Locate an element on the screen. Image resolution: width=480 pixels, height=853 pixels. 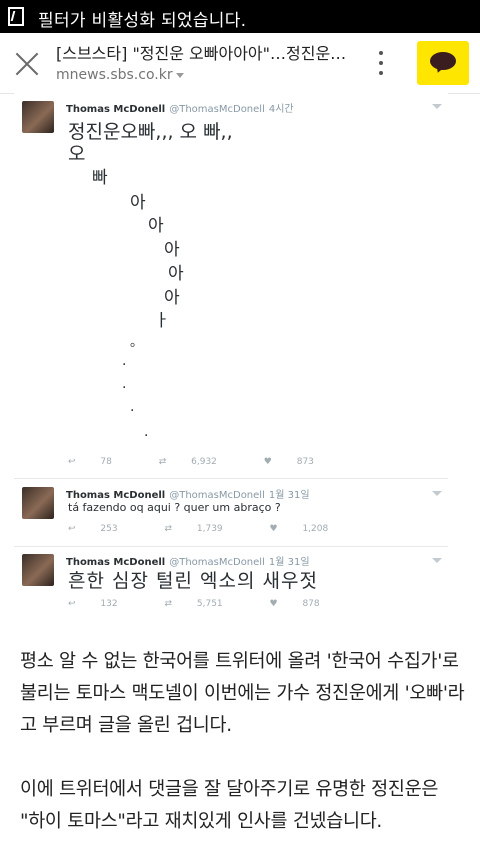
reply-count: ↩ 78 is located at coordinates (90, 462).